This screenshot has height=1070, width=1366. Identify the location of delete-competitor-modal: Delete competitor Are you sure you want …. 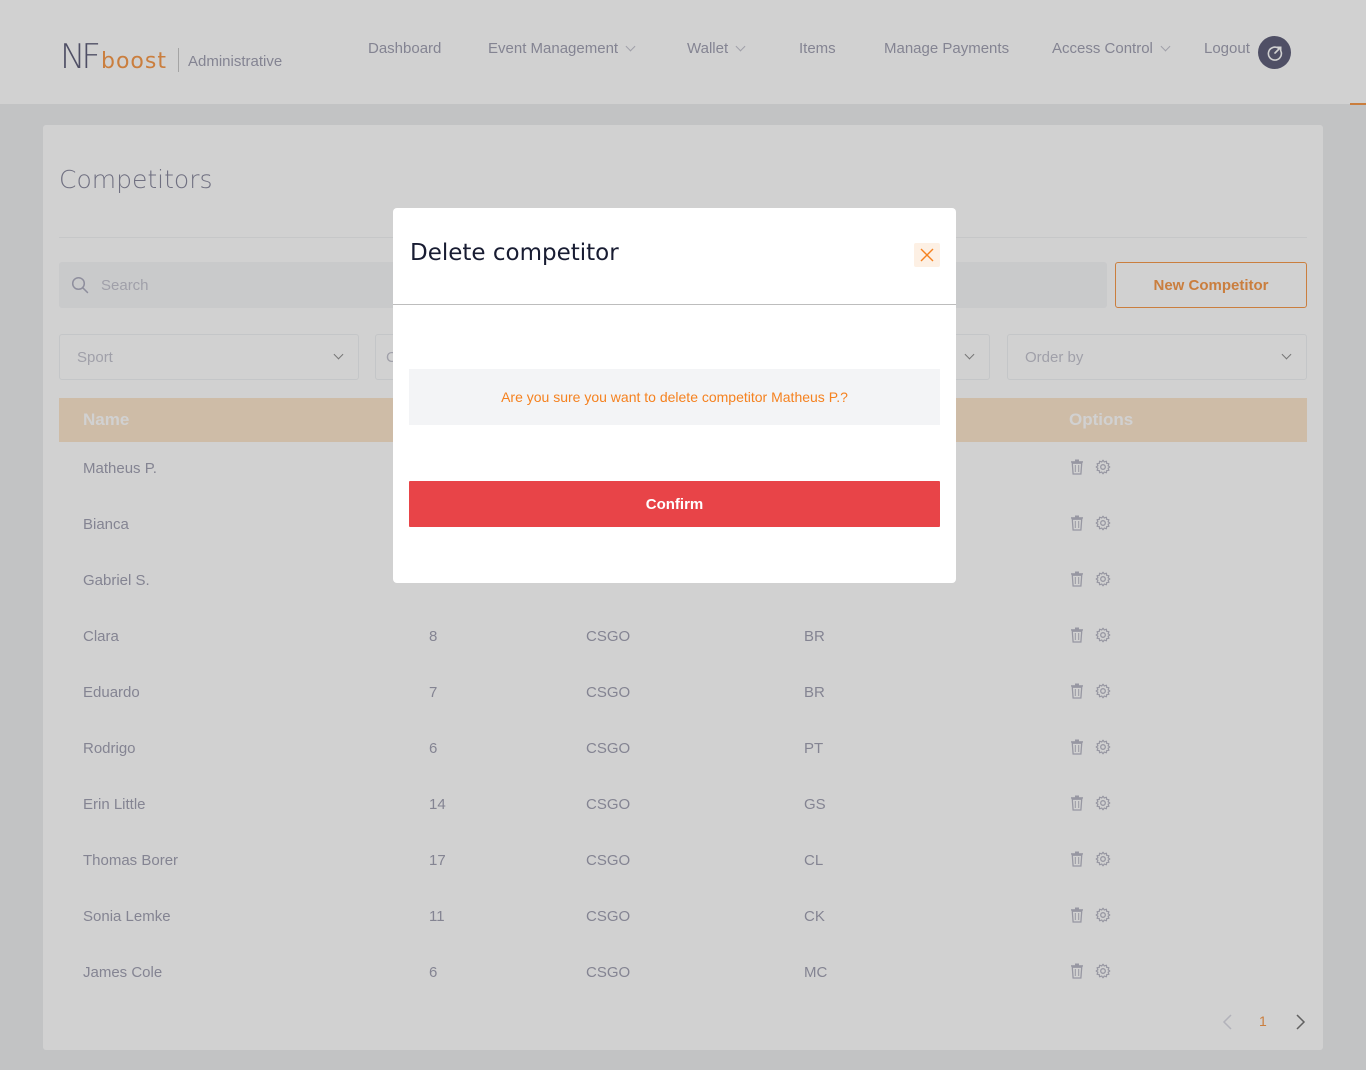
(674, 395).